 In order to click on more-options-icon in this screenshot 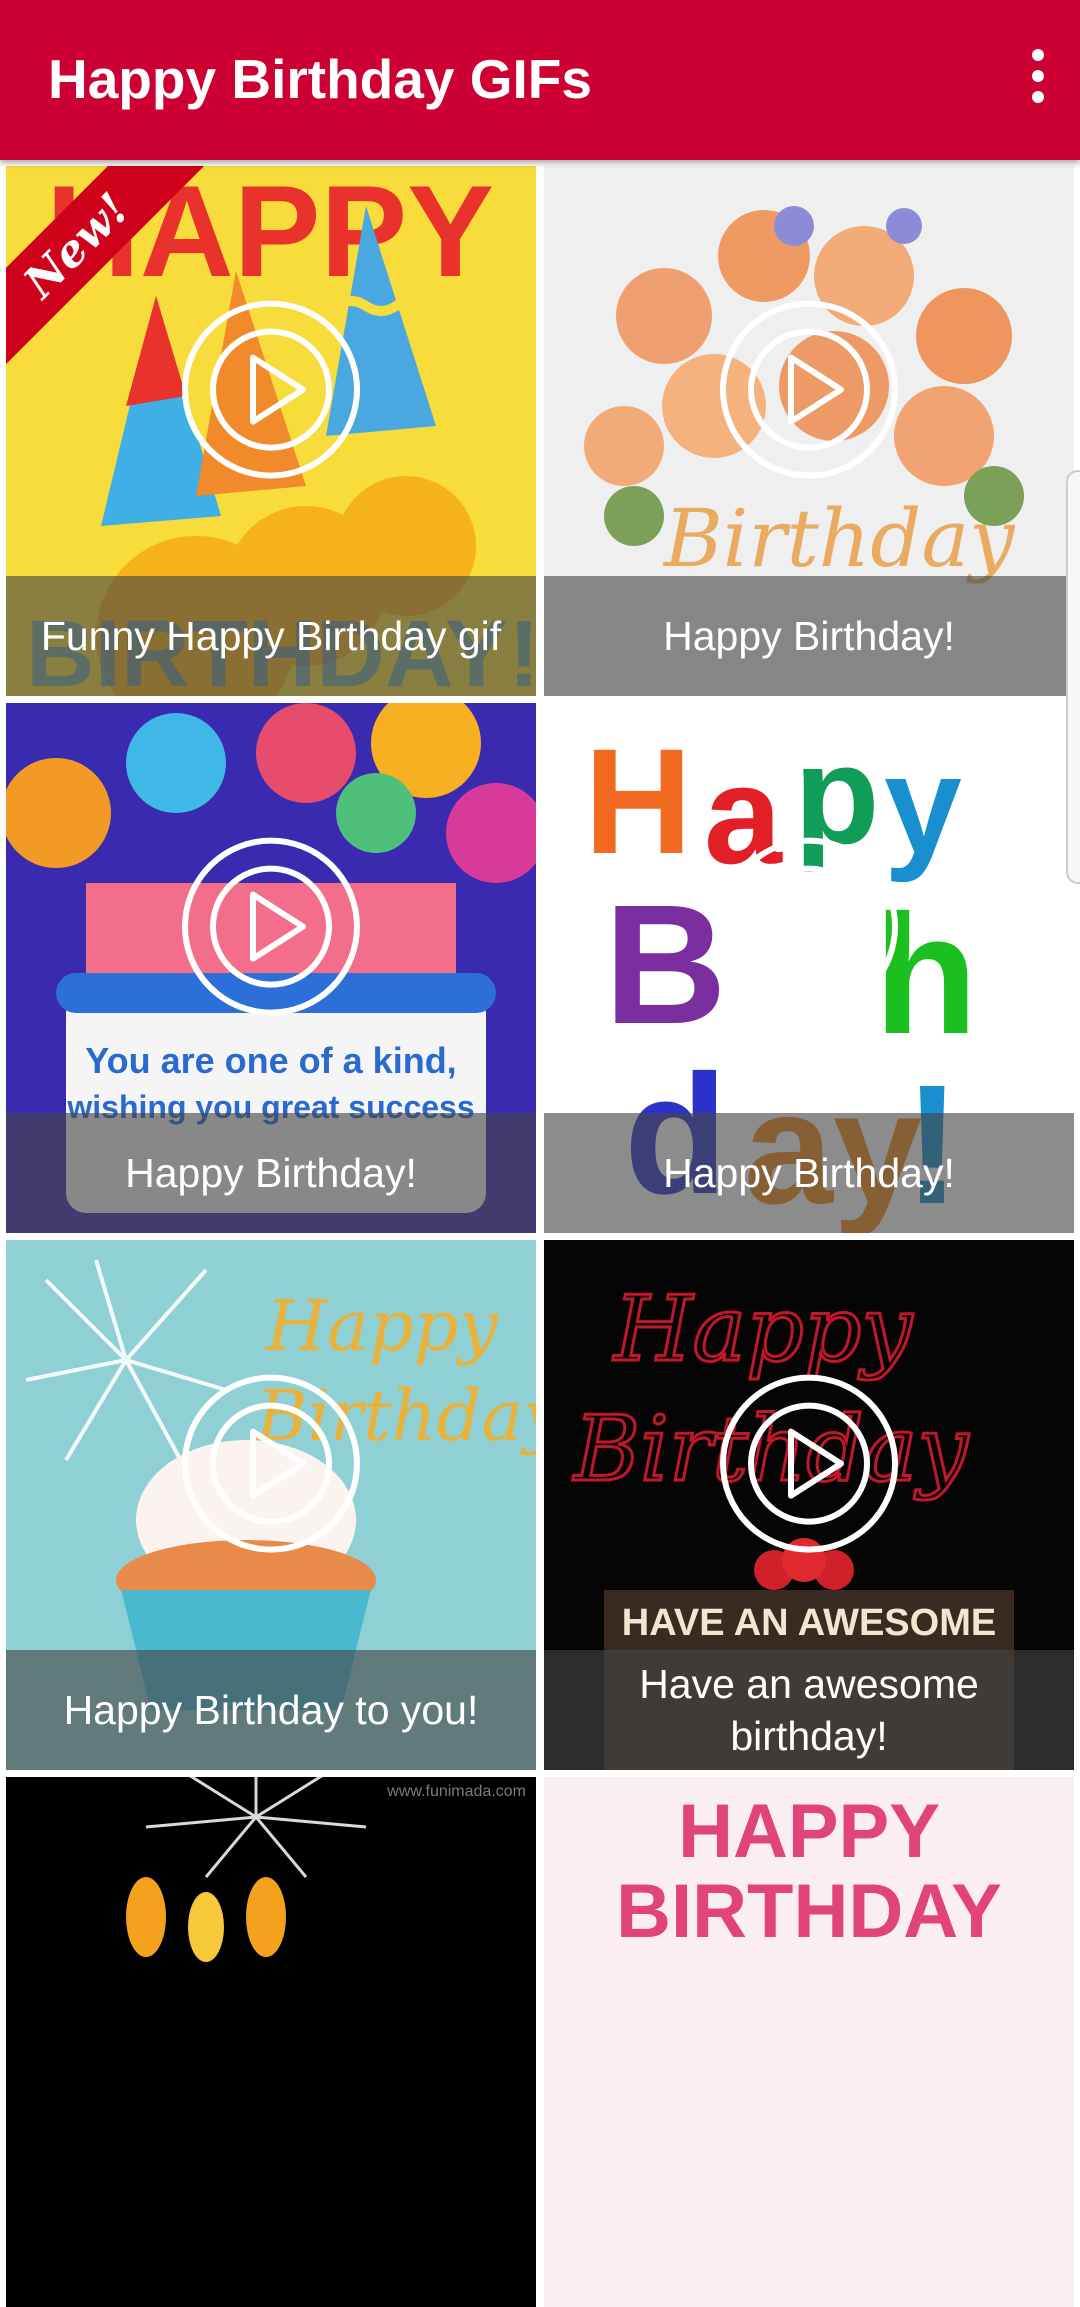, I will do `click(1038, 76)`.